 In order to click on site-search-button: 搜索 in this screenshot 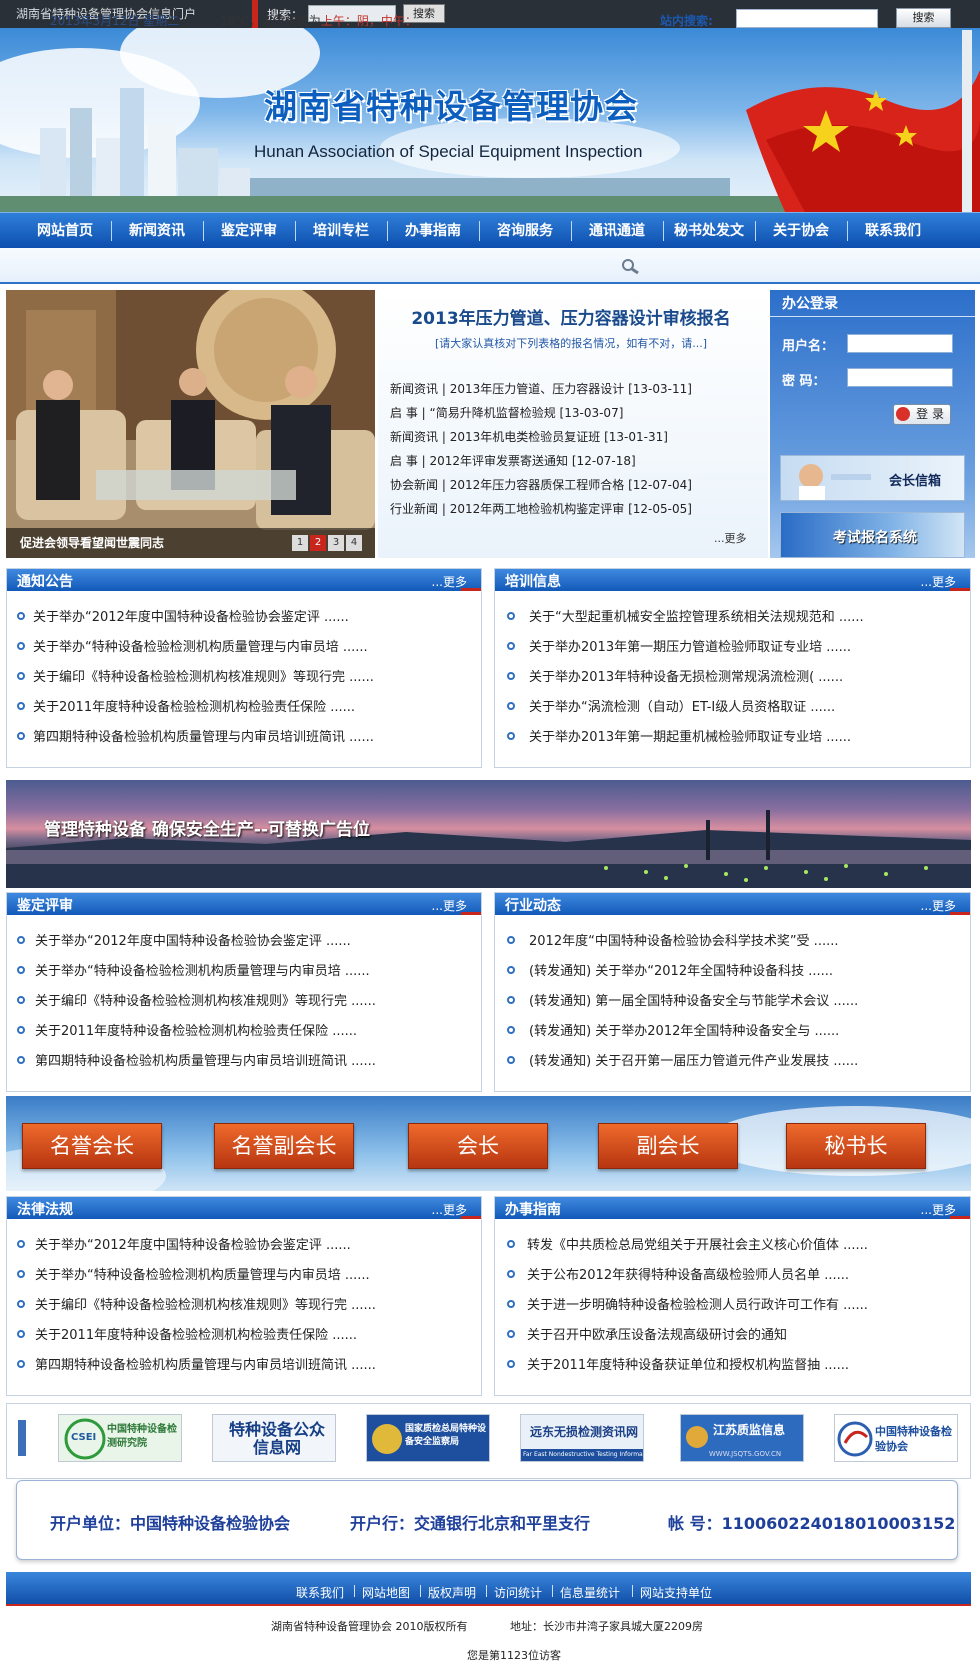, I will do `click(923, 18)`.